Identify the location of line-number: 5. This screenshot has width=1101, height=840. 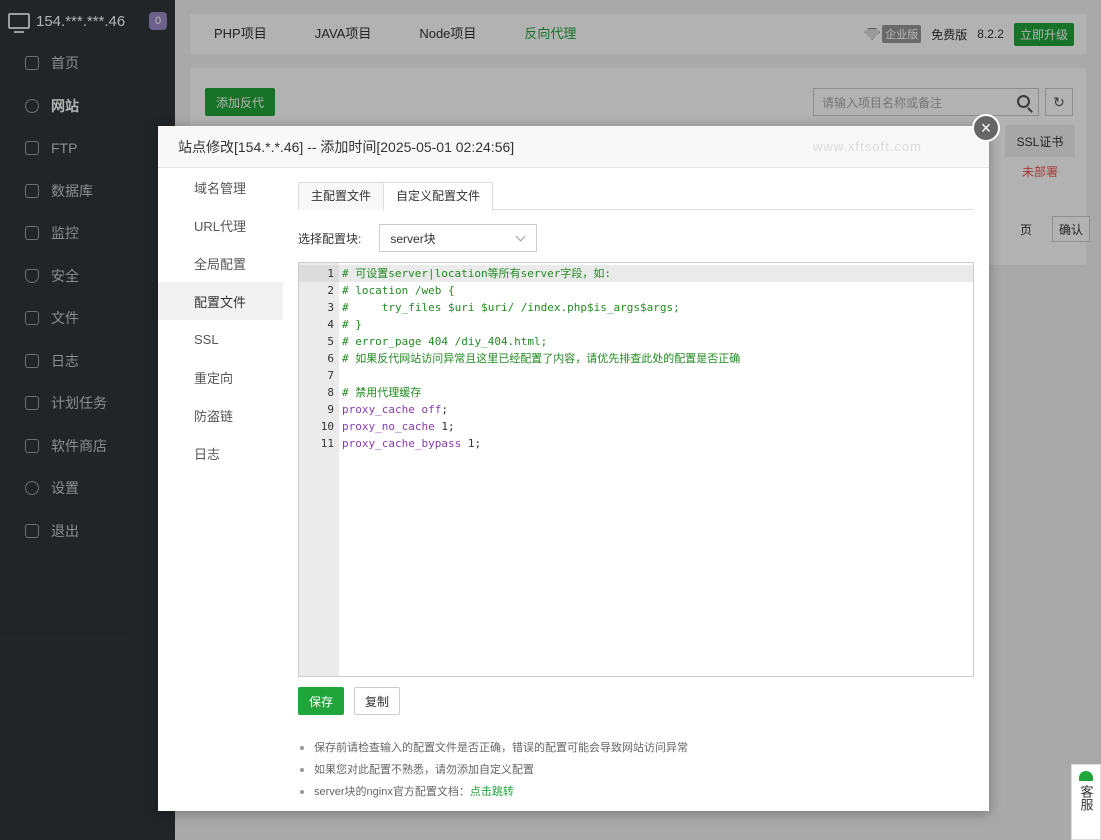
(330, 341).